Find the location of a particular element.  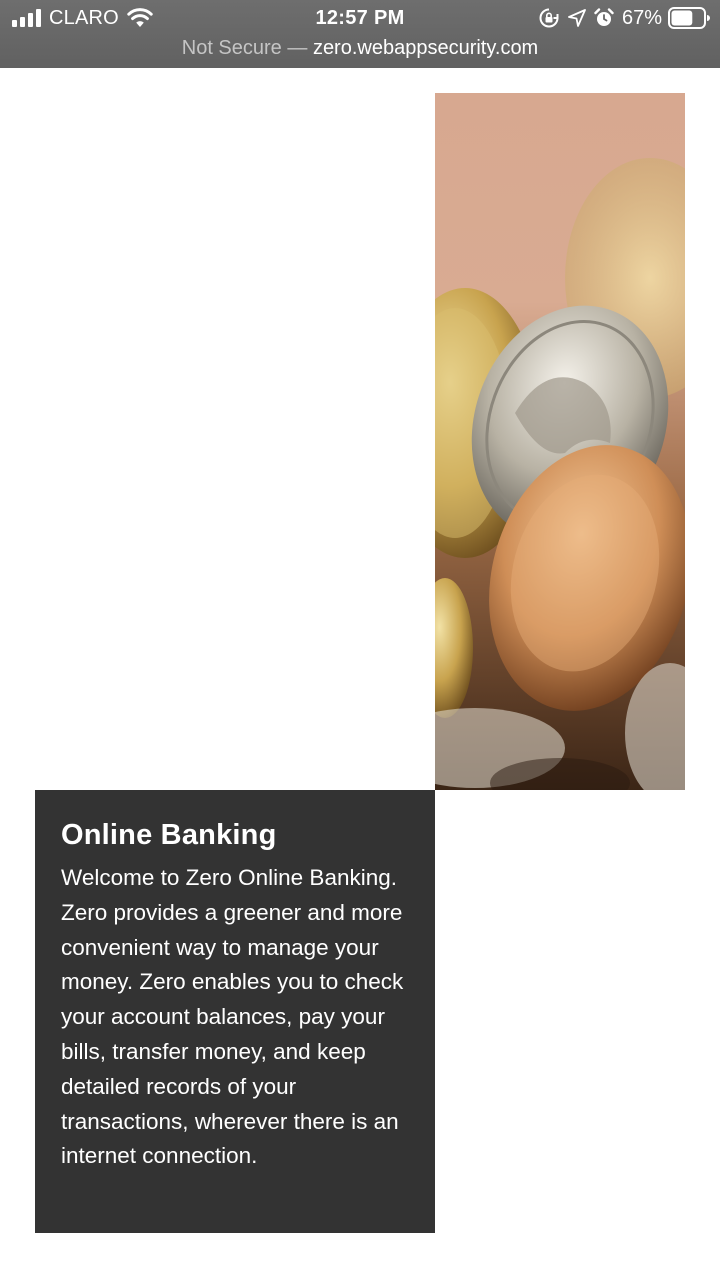

panel-title: Online Banking is located at coordinates (169, 835).